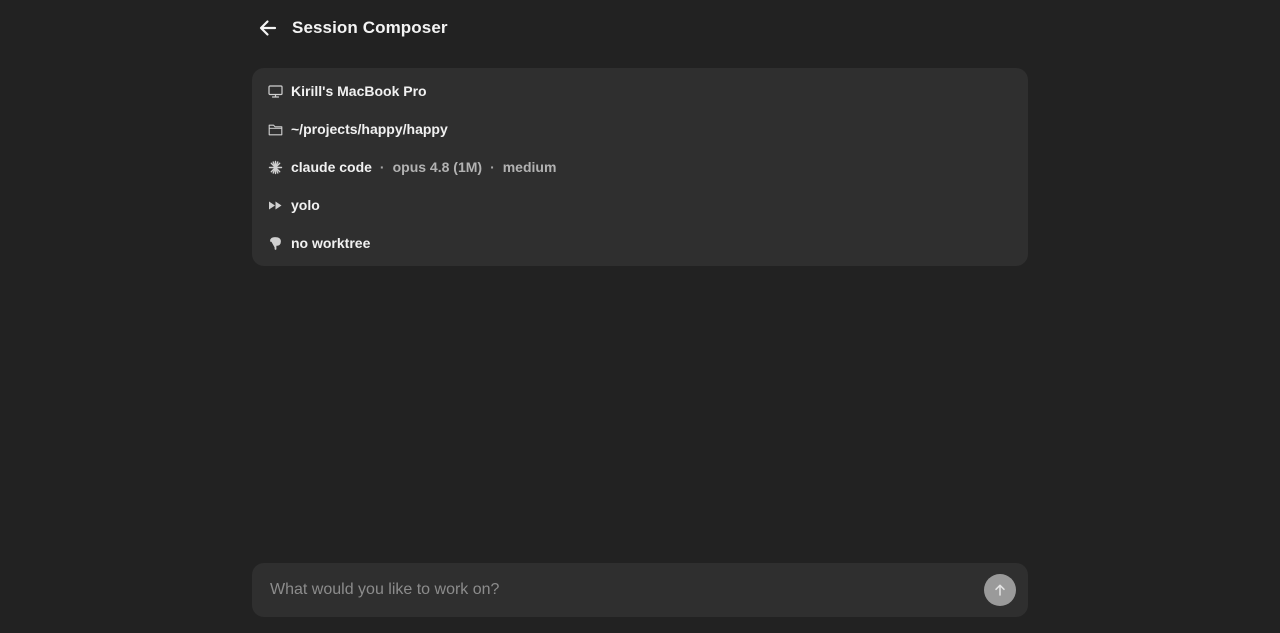  What do you see at coordinates (275, 243) in the screenshot?
I see `branch-icon` at bounding box center [275, 243].